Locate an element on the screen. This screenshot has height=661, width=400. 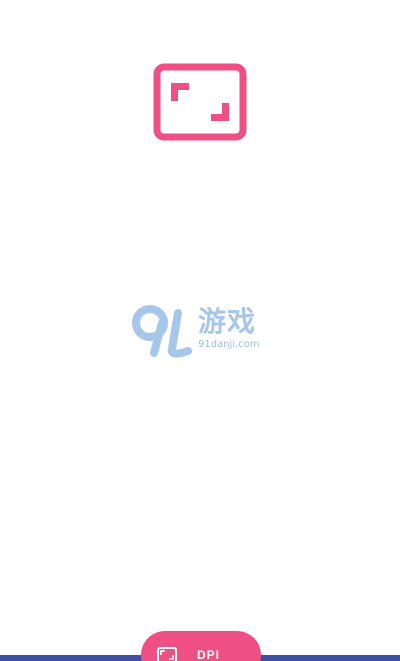
site-watermark: 游戏 91danji.com is located at coordinates (202, 331).